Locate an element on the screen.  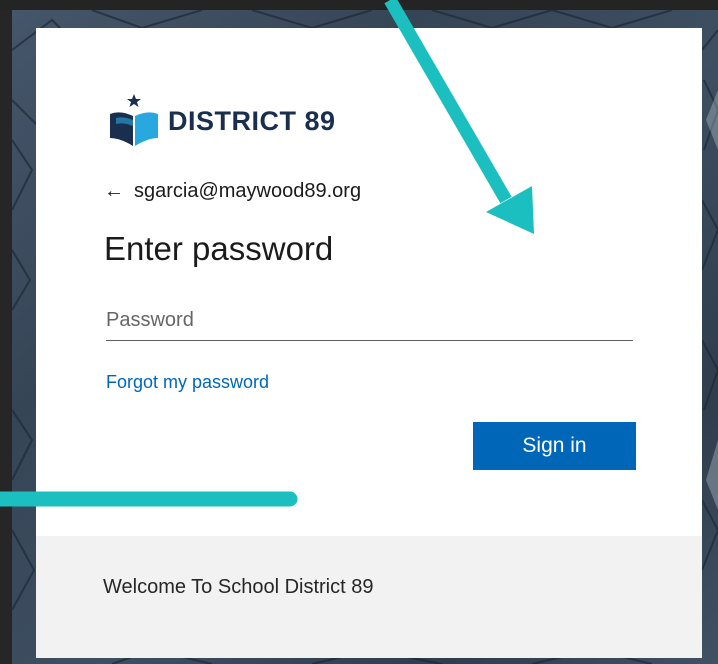
screen-frame-left is located at coordinates (6, 332).